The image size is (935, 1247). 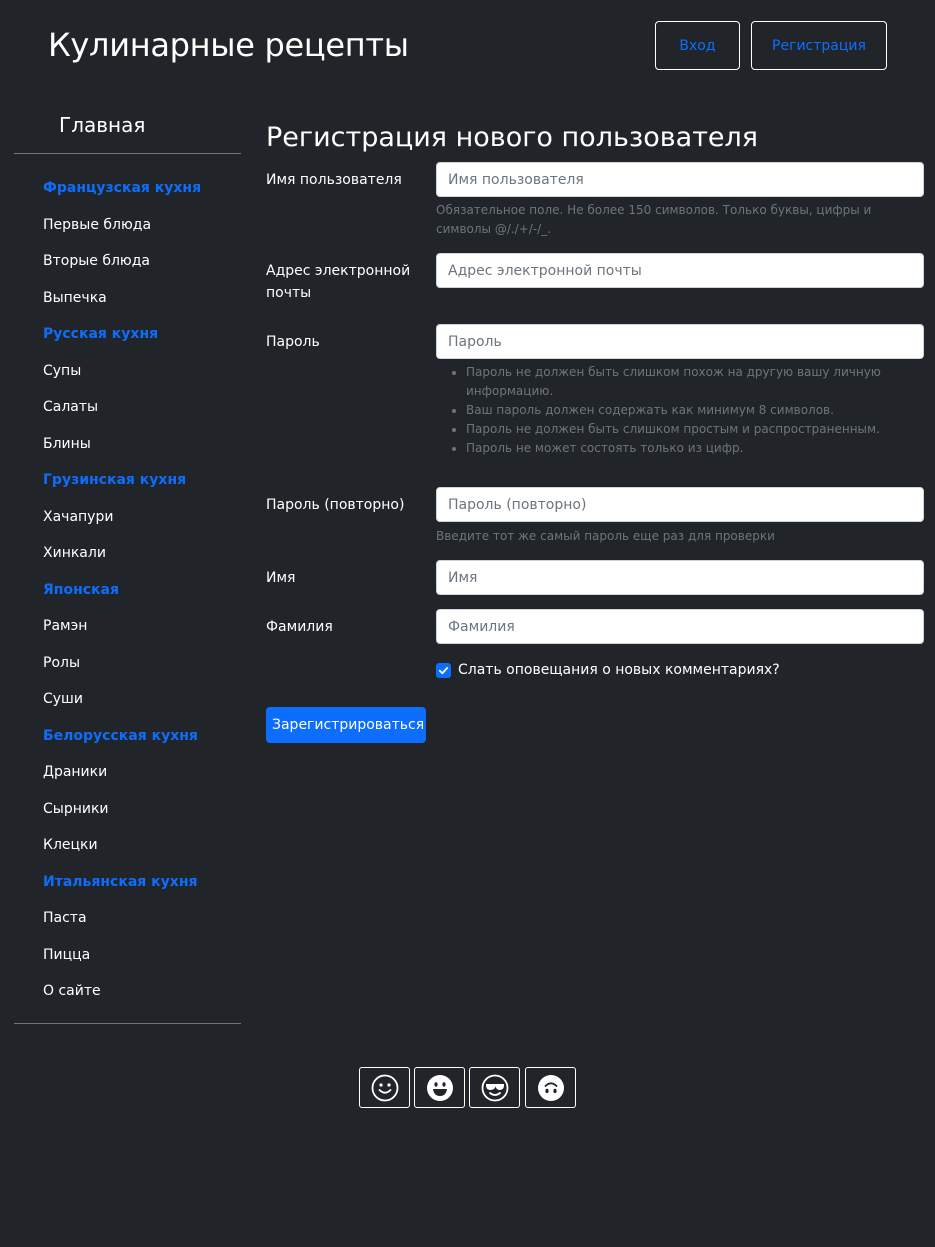 I want to click on sidebar-category-link: Французская кухня, so click(x=122, y=188).